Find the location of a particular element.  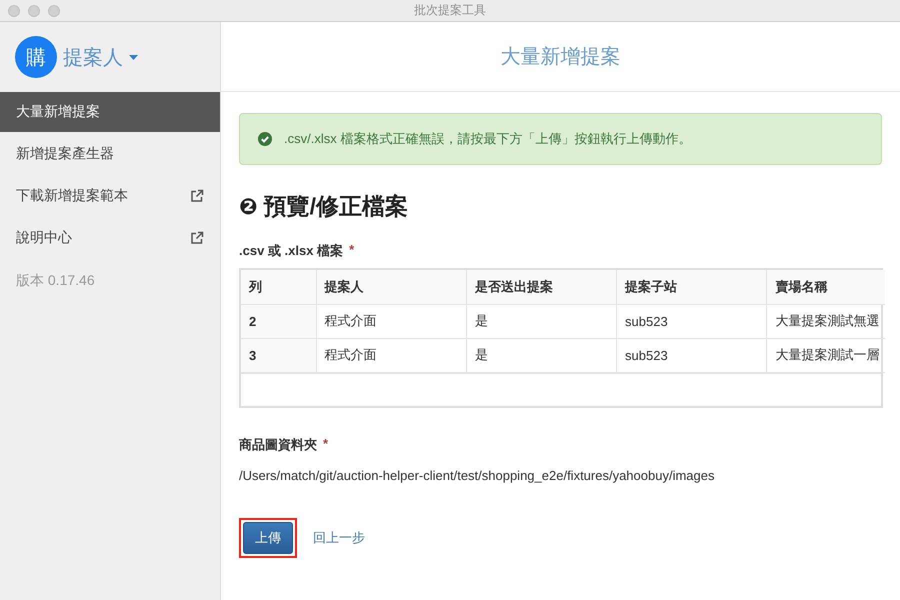

zoom-button is located at coordinates (54, 10).